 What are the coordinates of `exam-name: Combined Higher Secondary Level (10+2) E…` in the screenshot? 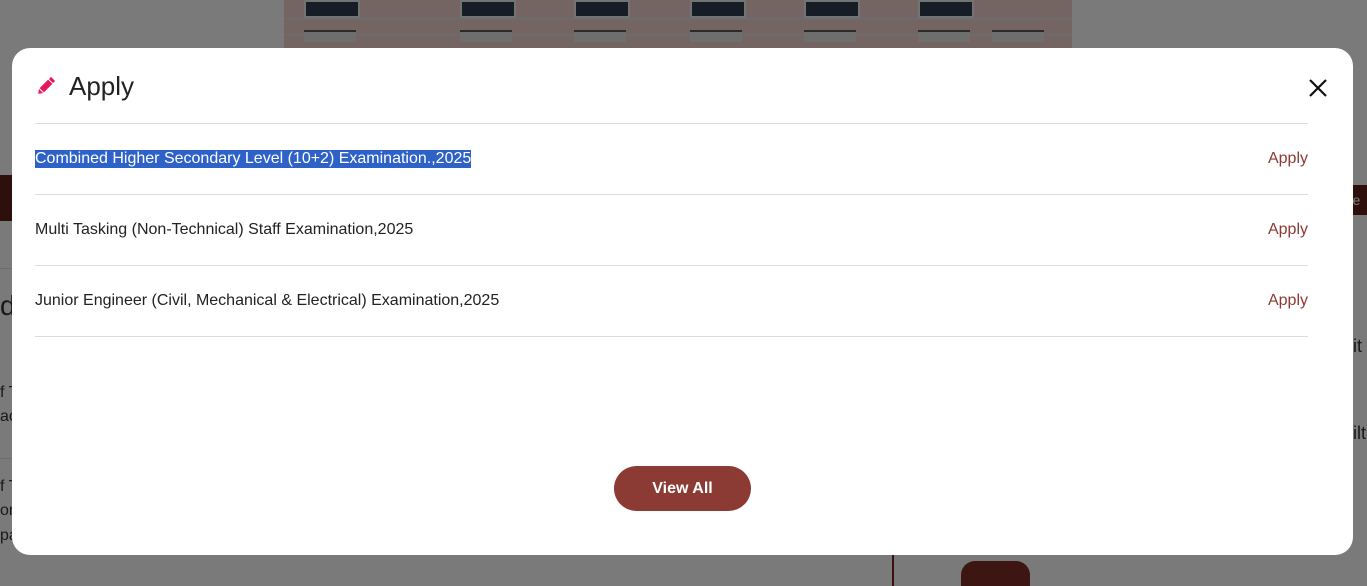 It's located at (253, 159).